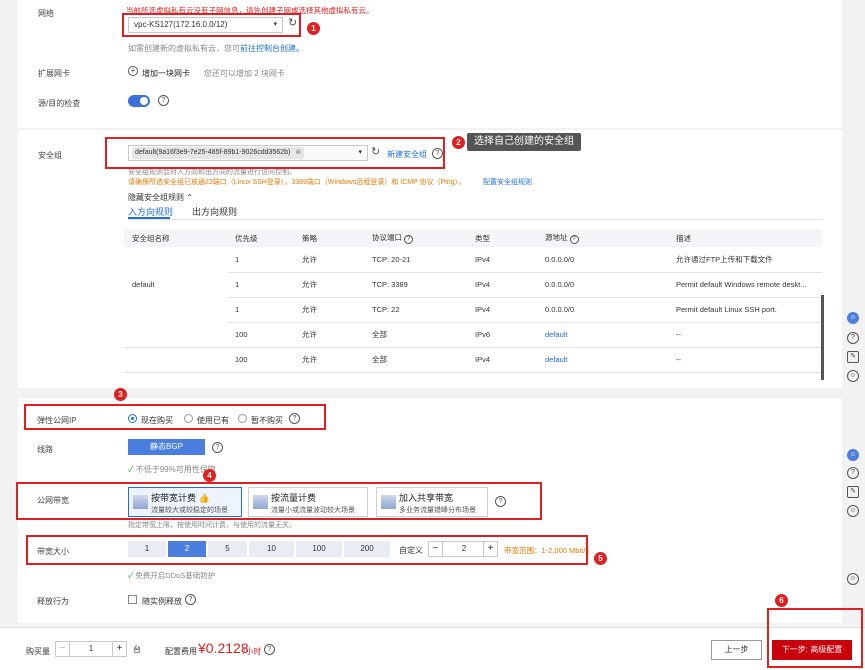  What do you see at coordinates (53, 601) in the screenshot?
I see `release-label: 释放行为` at bounding box center [53, 601].